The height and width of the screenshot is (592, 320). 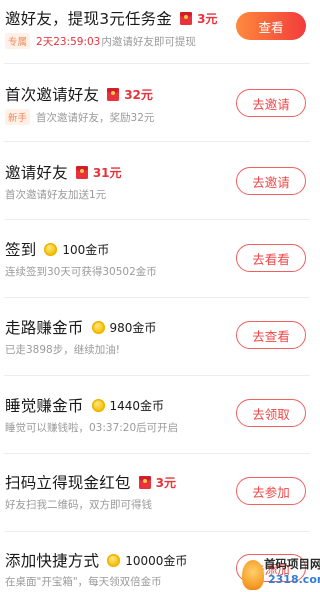 I want to click on task-description: 连续签到30天可获得30502金币, so click(x=81, y=272).